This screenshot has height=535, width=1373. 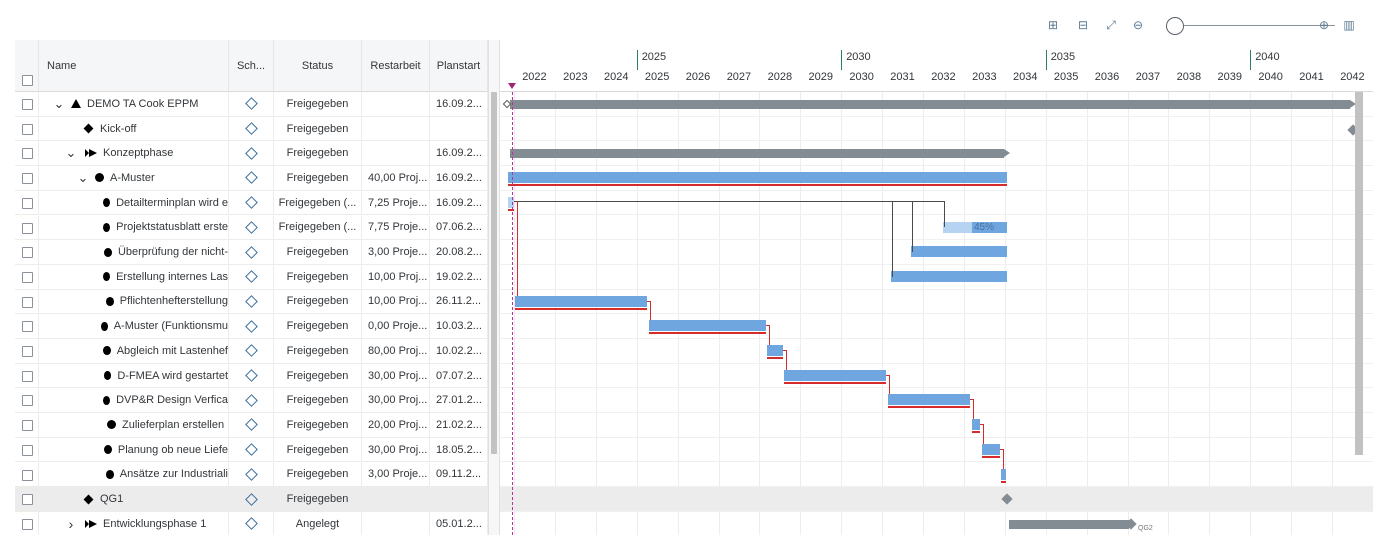 I want to click on task-name: Ansätze zur Industriali, so click(x=174, y=474).